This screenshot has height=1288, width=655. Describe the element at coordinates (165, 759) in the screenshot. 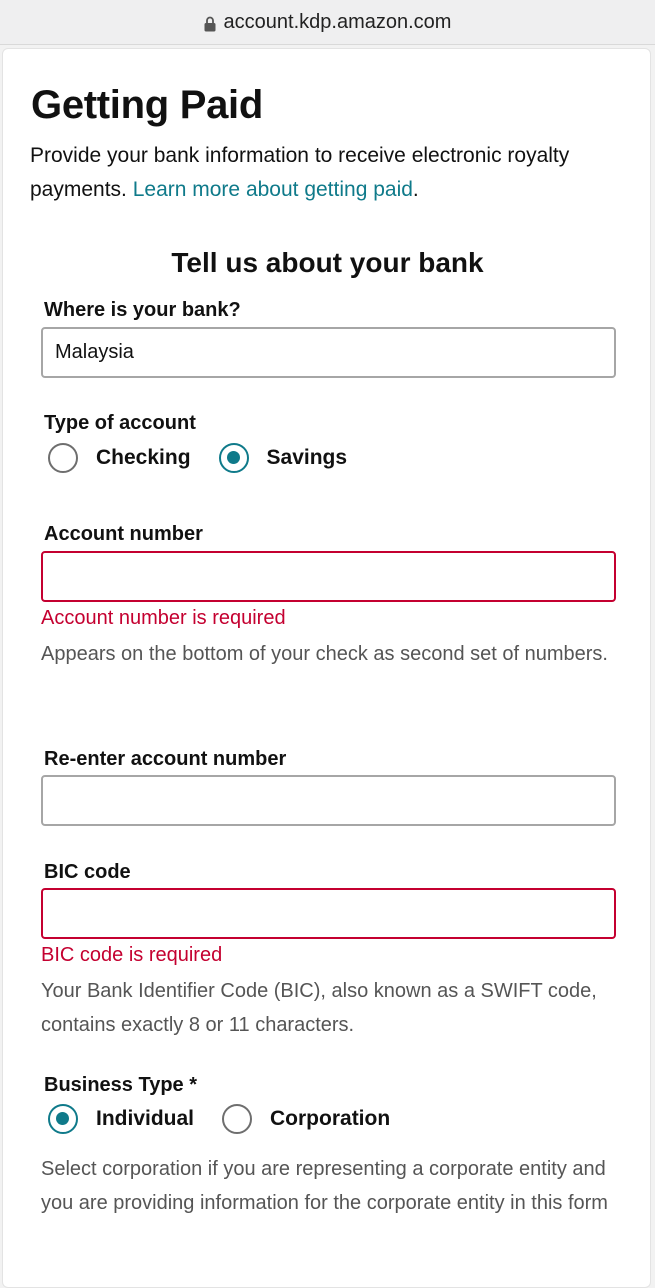

I see `reenter-account-label: Re-enter account number` at that location.